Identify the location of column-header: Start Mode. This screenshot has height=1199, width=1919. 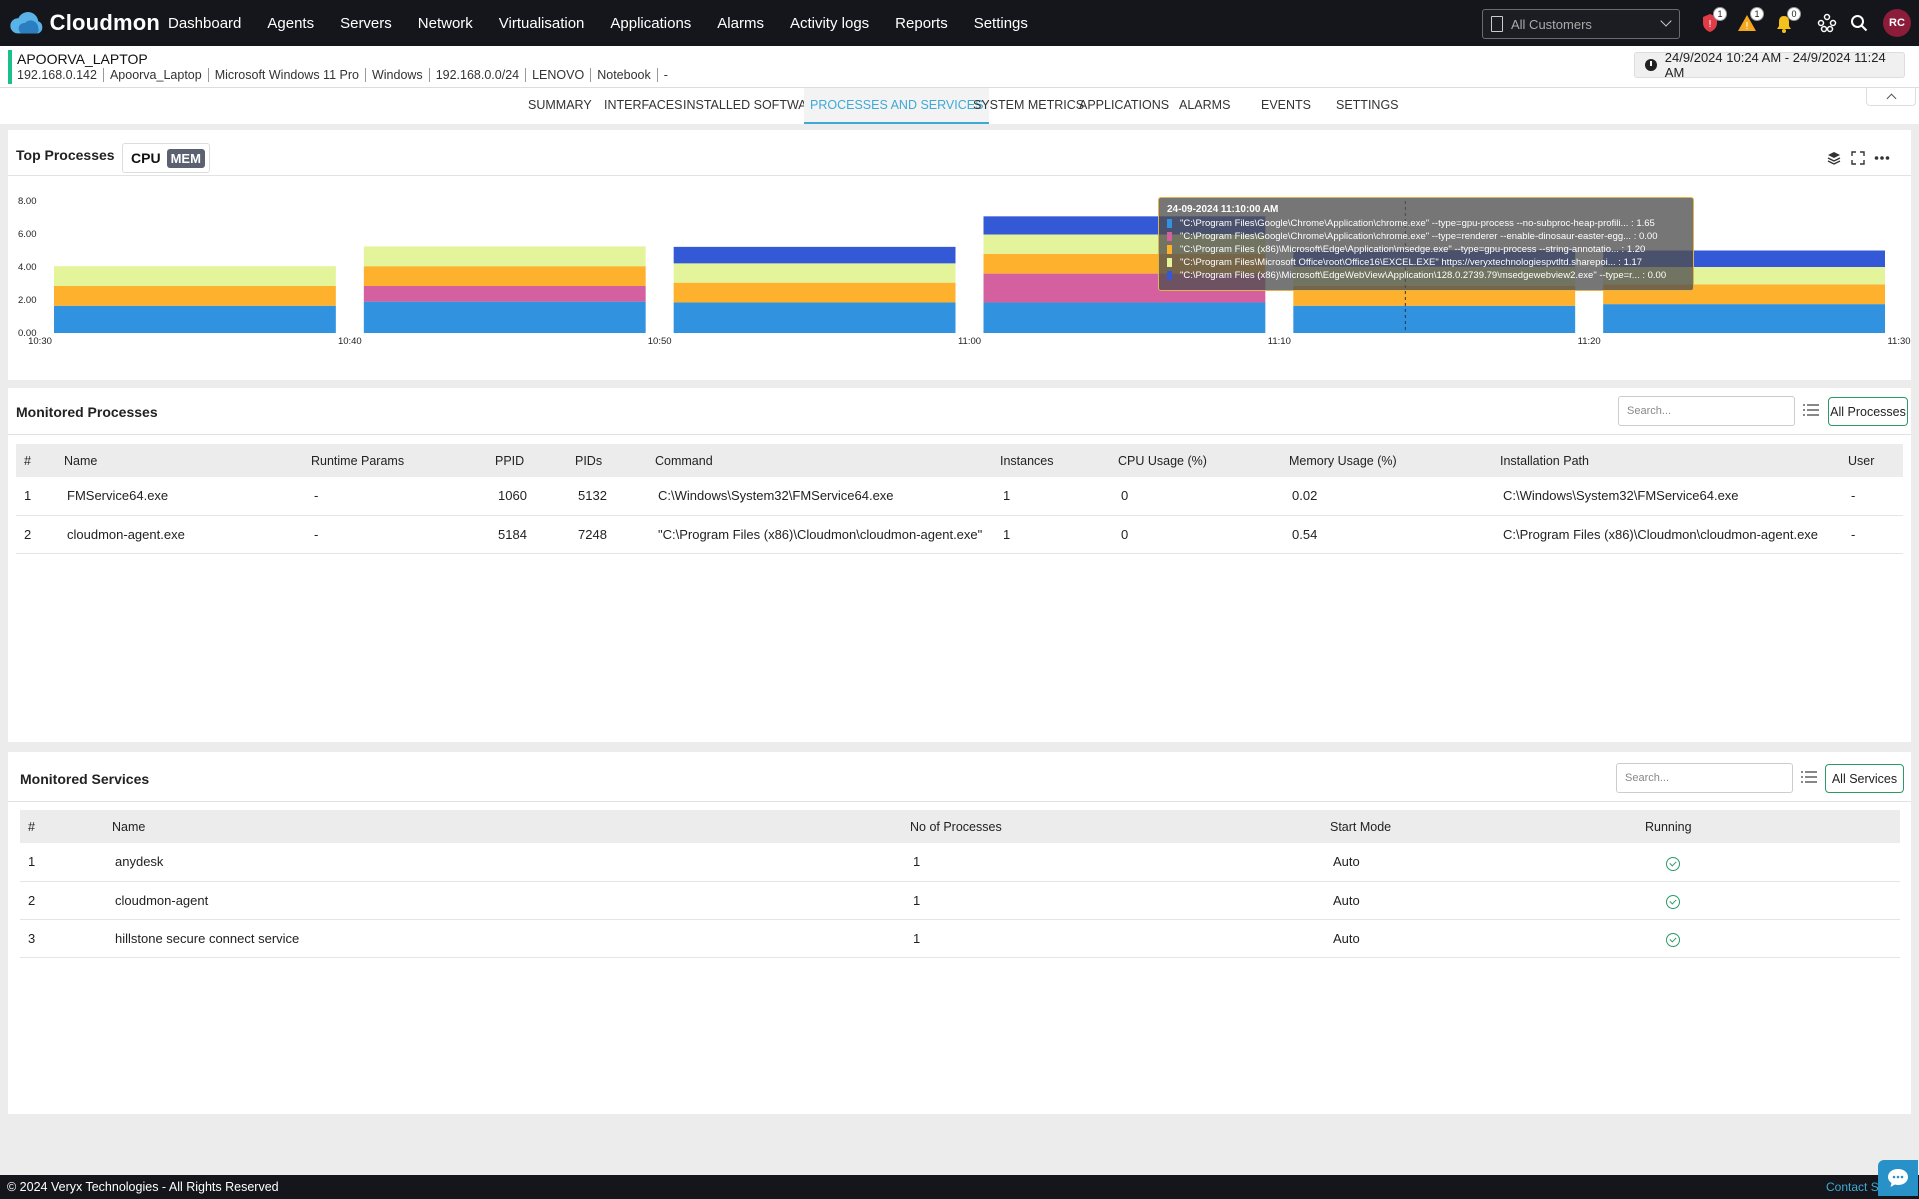
(1484, 826).